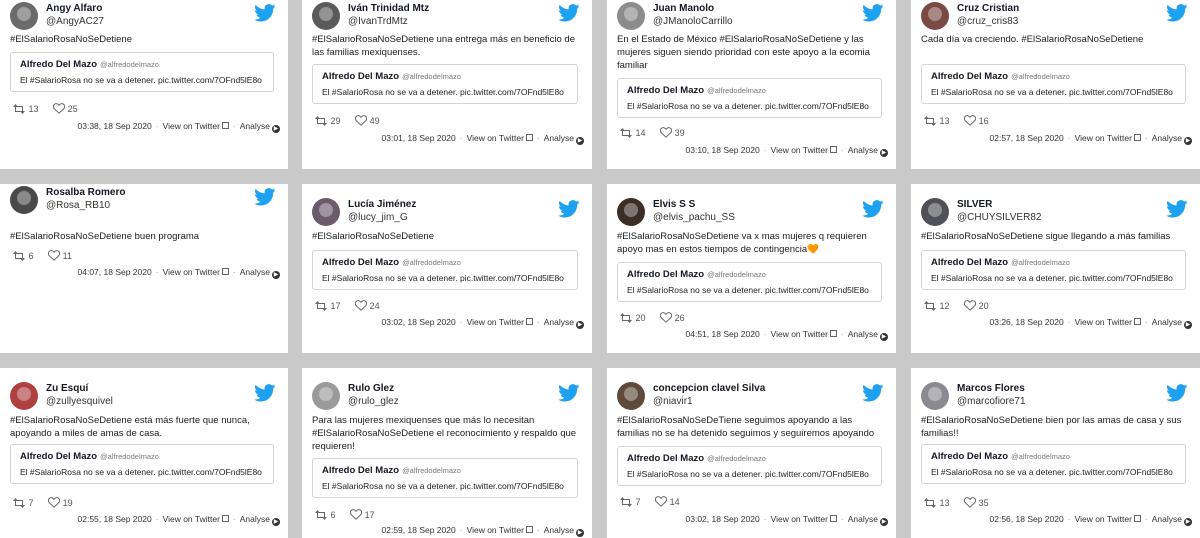 The width and height of the screenshot is (1200, 538). Describe the element at coordinates (115, 519) in the screenshot. I see `timestamp-link: 02:55, 18 Sep 2020` at that location.